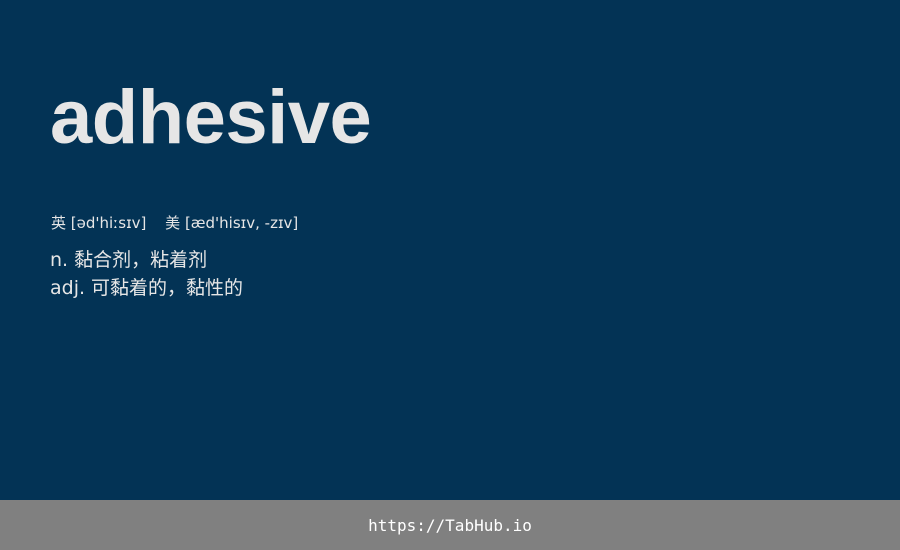 Image resolution: width=900 pixels, height=550 pixels. I want to click on footer-bar: https://TabHub.io, so click(450, 525).